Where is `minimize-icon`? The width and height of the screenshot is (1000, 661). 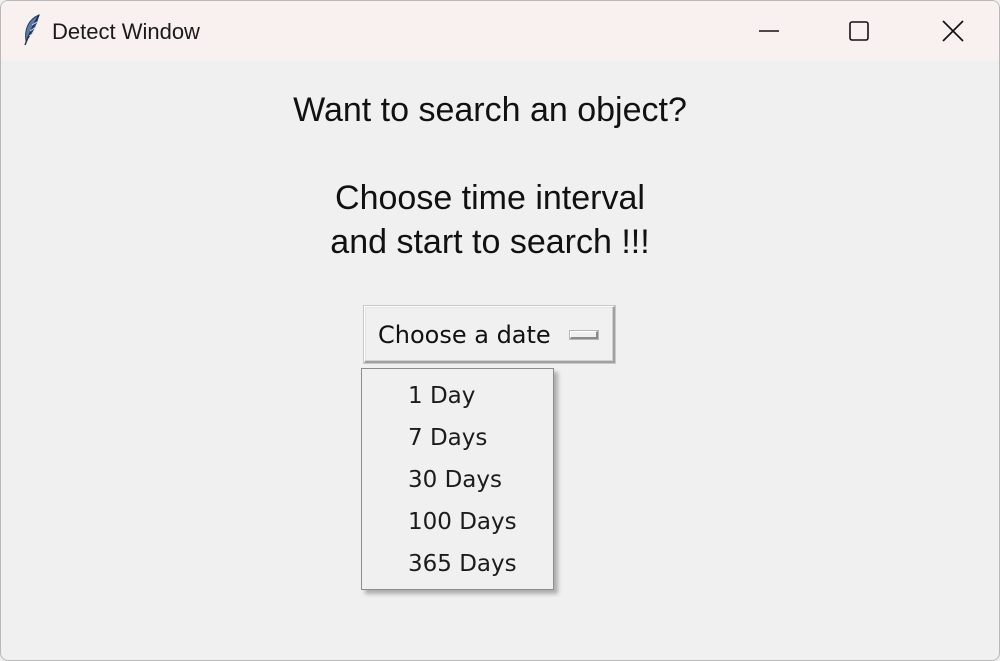
minimize-icon is located at coordinates (769, 31).